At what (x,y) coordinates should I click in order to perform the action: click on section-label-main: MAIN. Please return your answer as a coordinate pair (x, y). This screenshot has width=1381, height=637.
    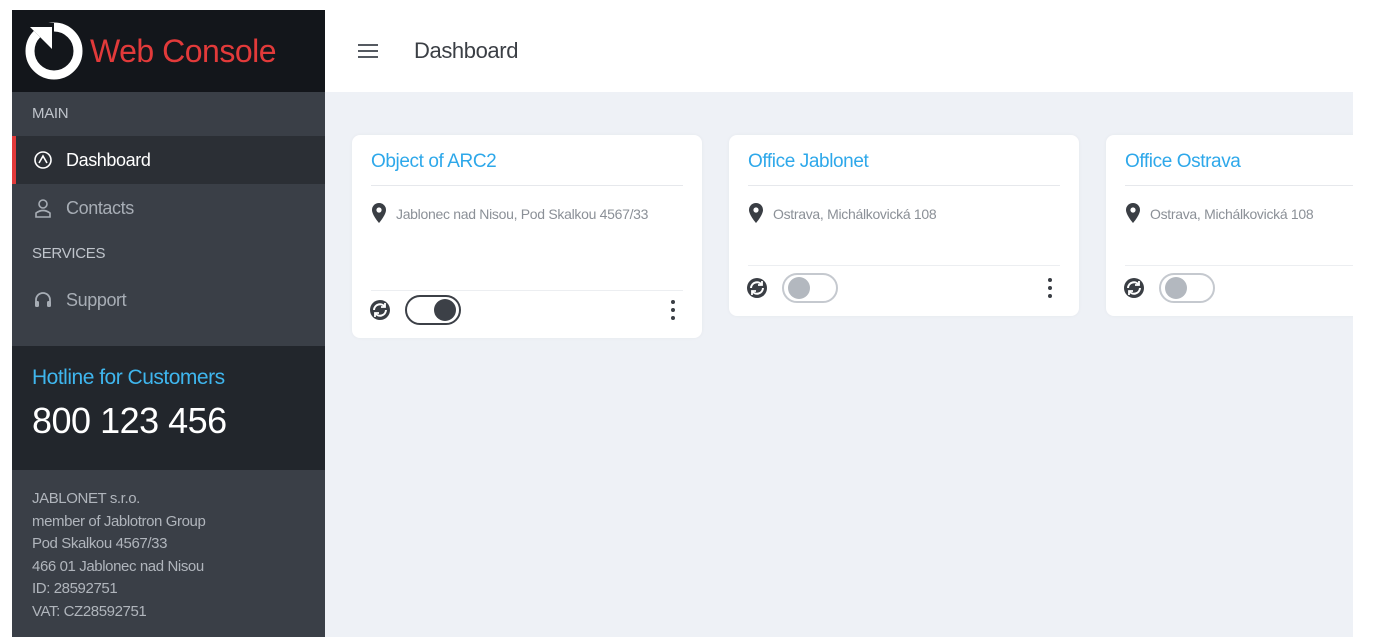
    Looking at the image, I should click on (50, 113).